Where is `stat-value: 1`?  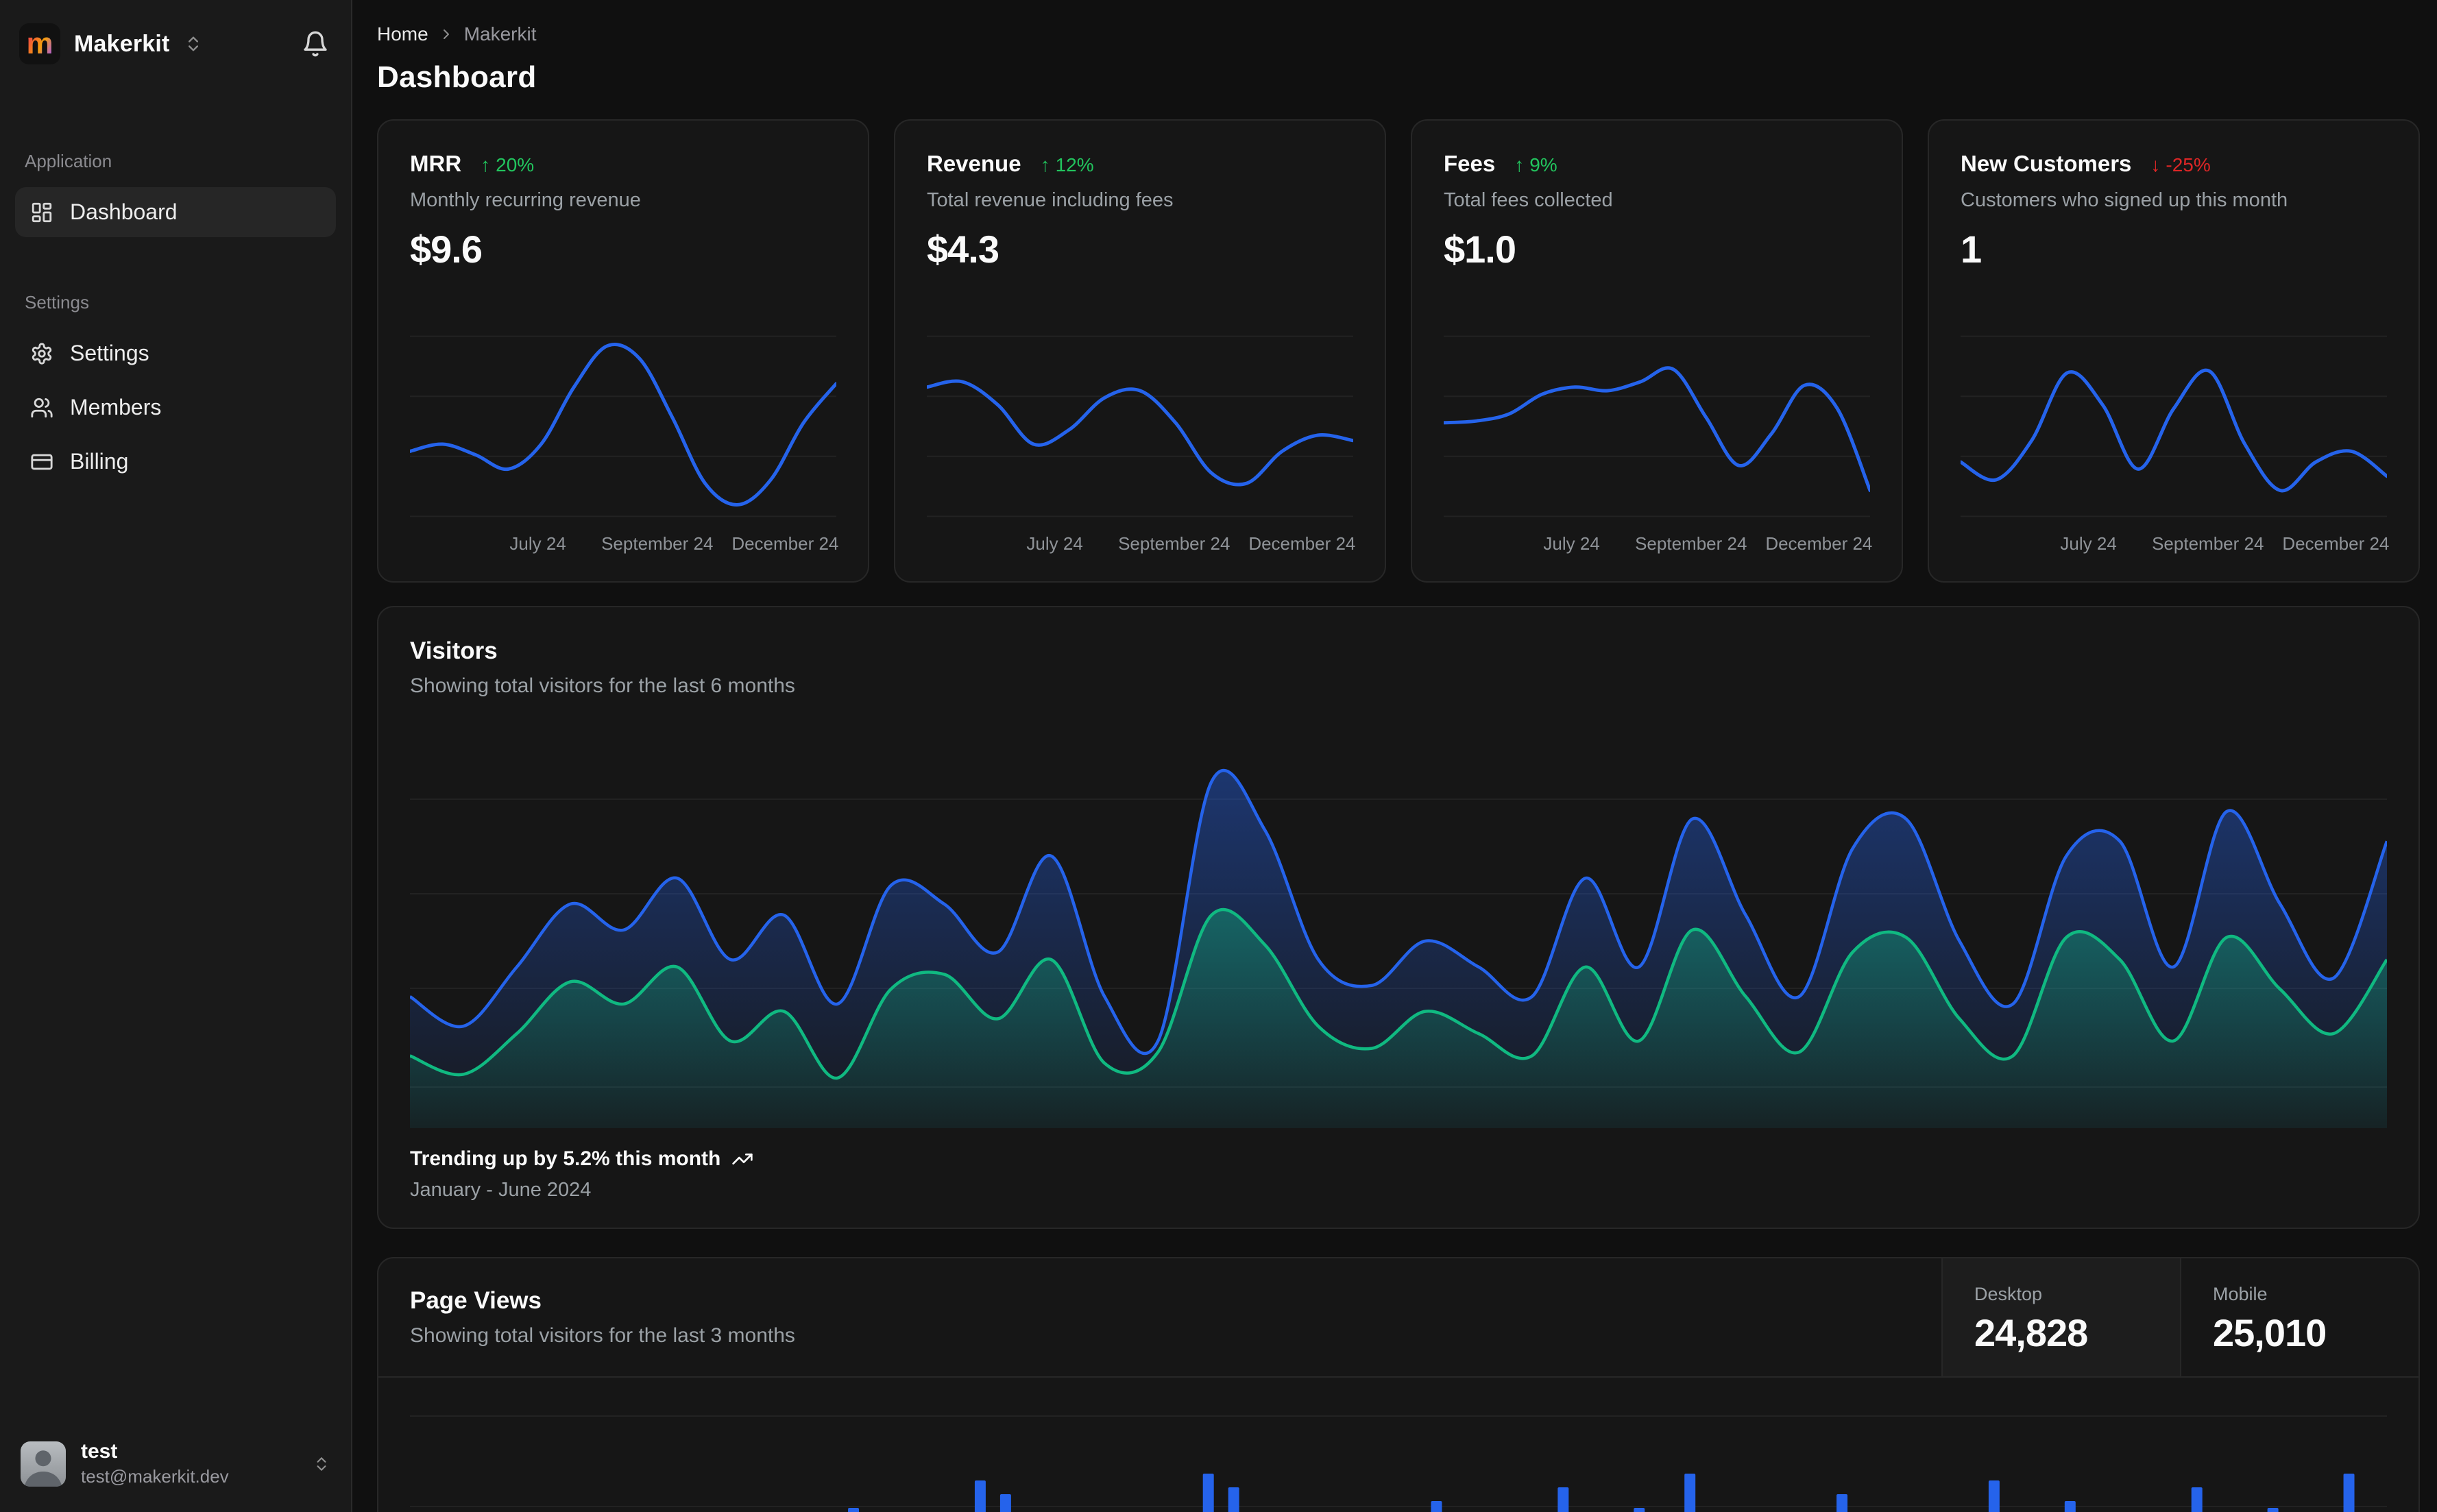 stat-value: 1 is located at coordinates (1972, 250).